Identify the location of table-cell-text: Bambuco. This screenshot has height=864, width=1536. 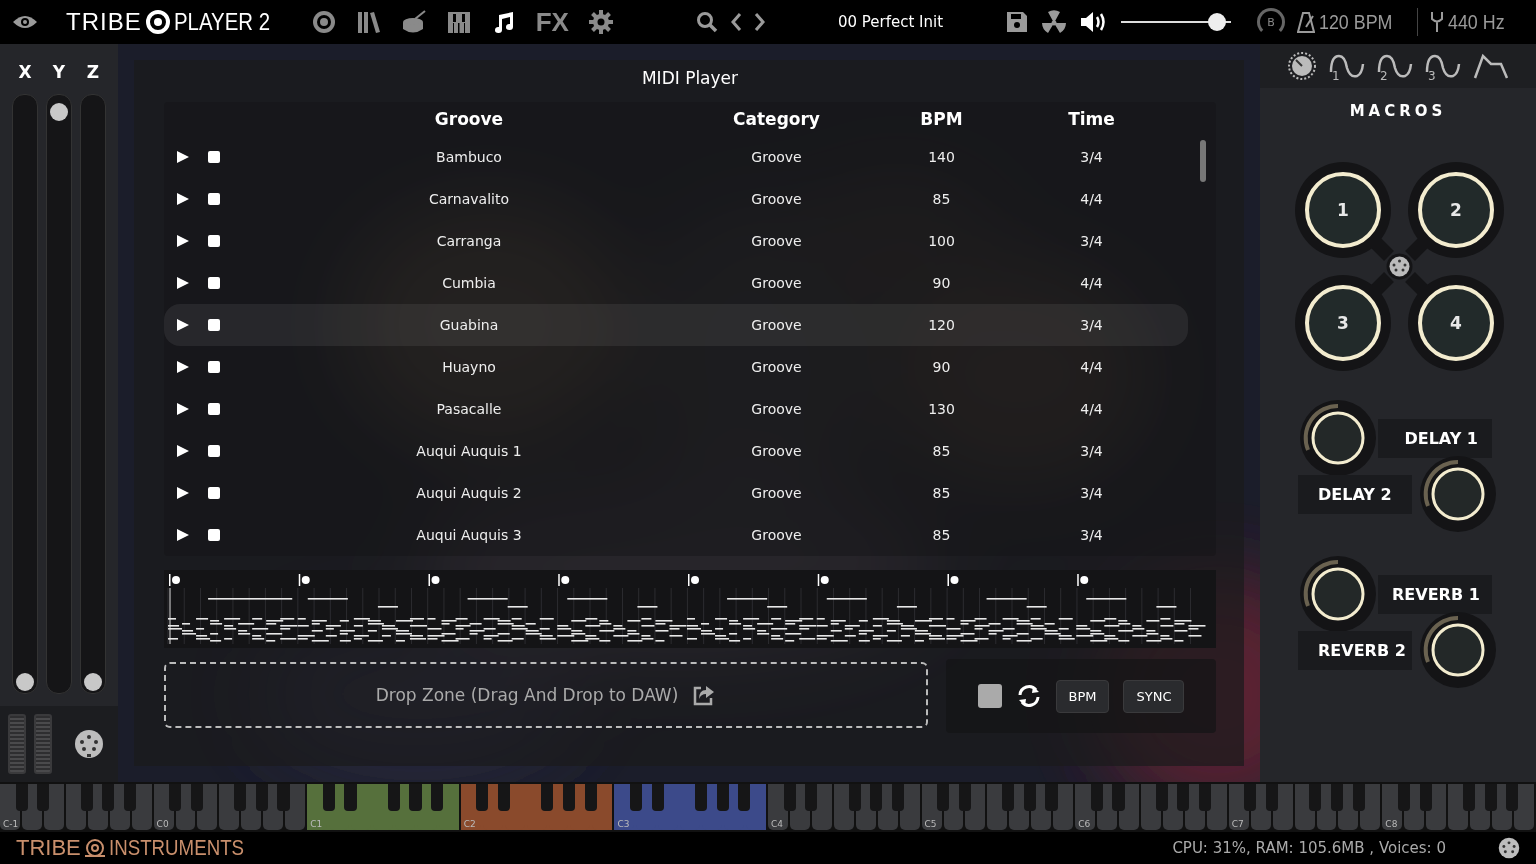
(469, 157).